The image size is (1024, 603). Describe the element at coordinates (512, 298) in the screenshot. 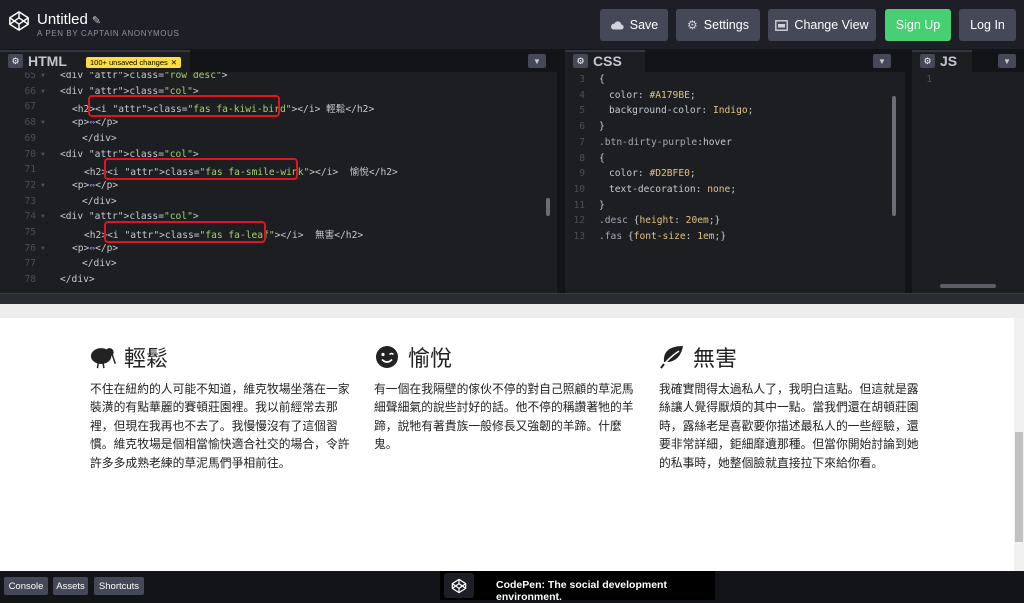

I see `preview-resize-handle` at that location.